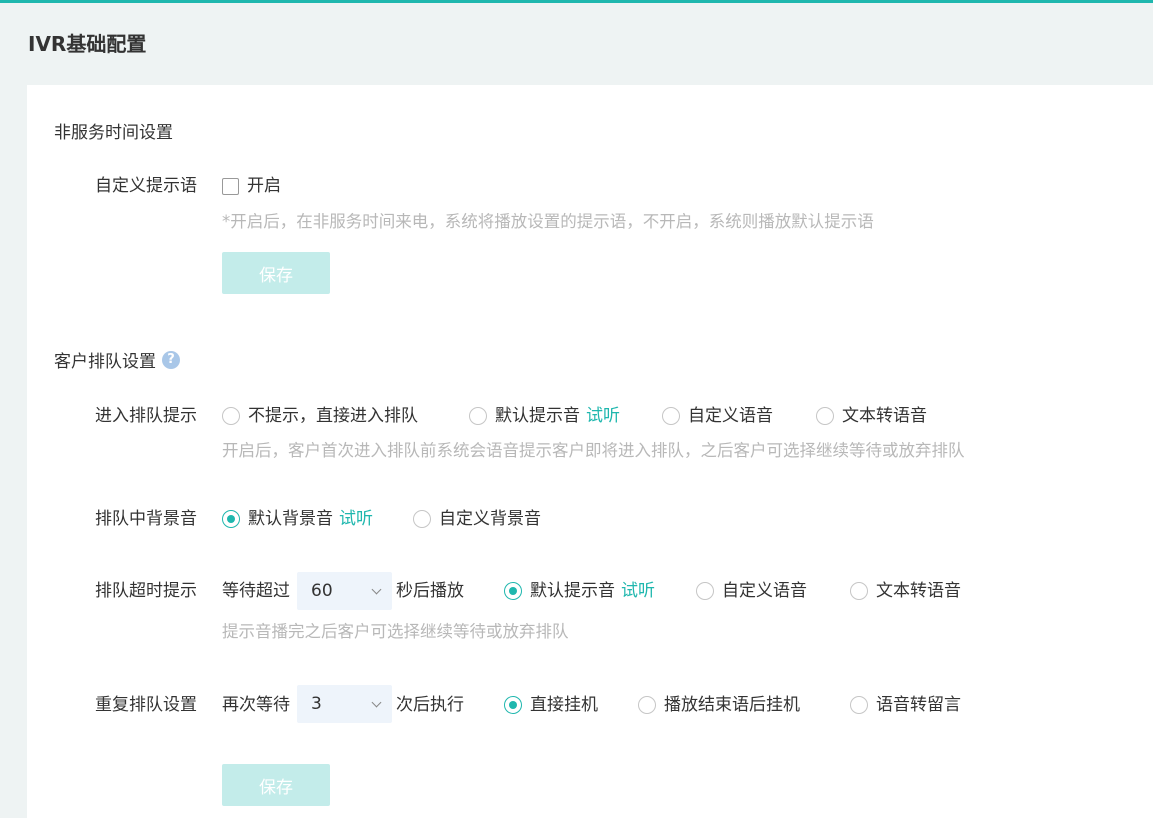 This screenshot has height=818, width=1153. I want to click on non-service-save-button: 保存, so click(276, 273).